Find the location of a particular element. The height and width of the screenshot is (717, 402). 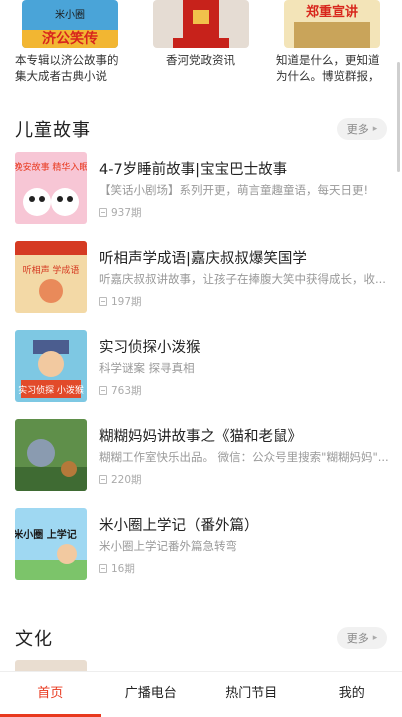

album-card-jigong: 米小圈 济公笑传 is located at coordinates (70, 24).